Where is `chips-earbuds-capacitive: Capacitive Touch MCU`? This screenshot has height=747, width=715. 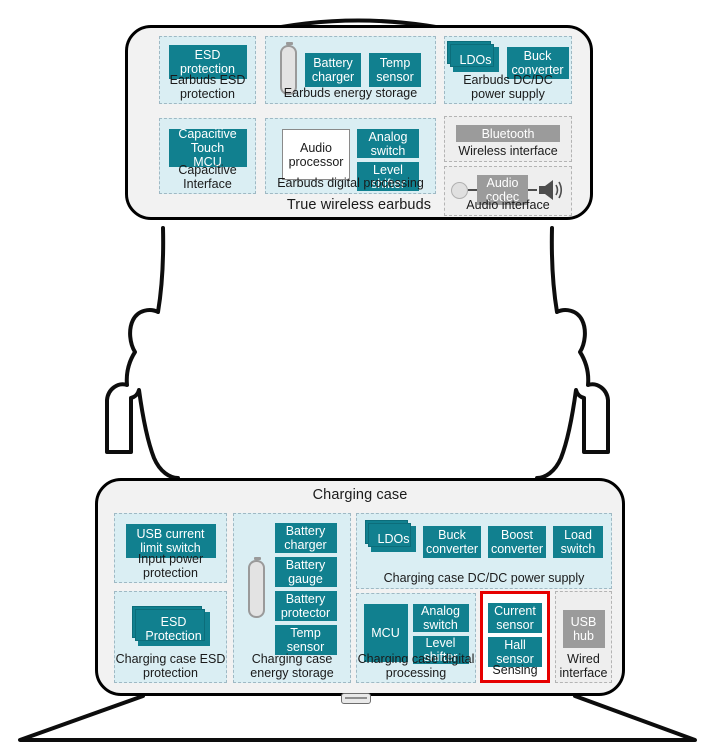 chips-earbuds-capacitive: Capacitive Touch MCU is located at coordinates (207, 148).